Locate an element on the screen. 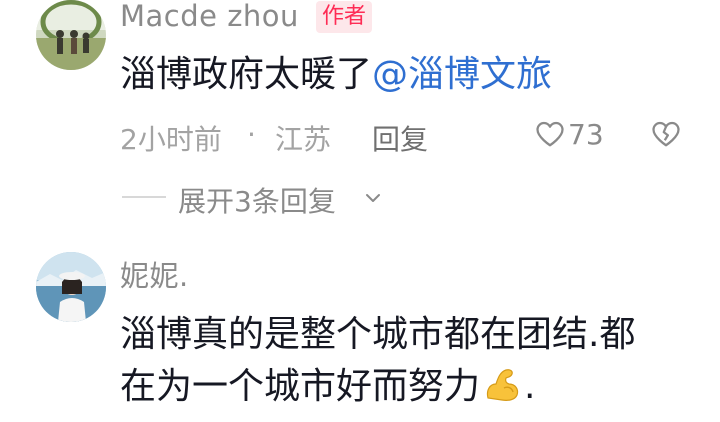  heart-outline-icon is located at coordinates (550, 134).